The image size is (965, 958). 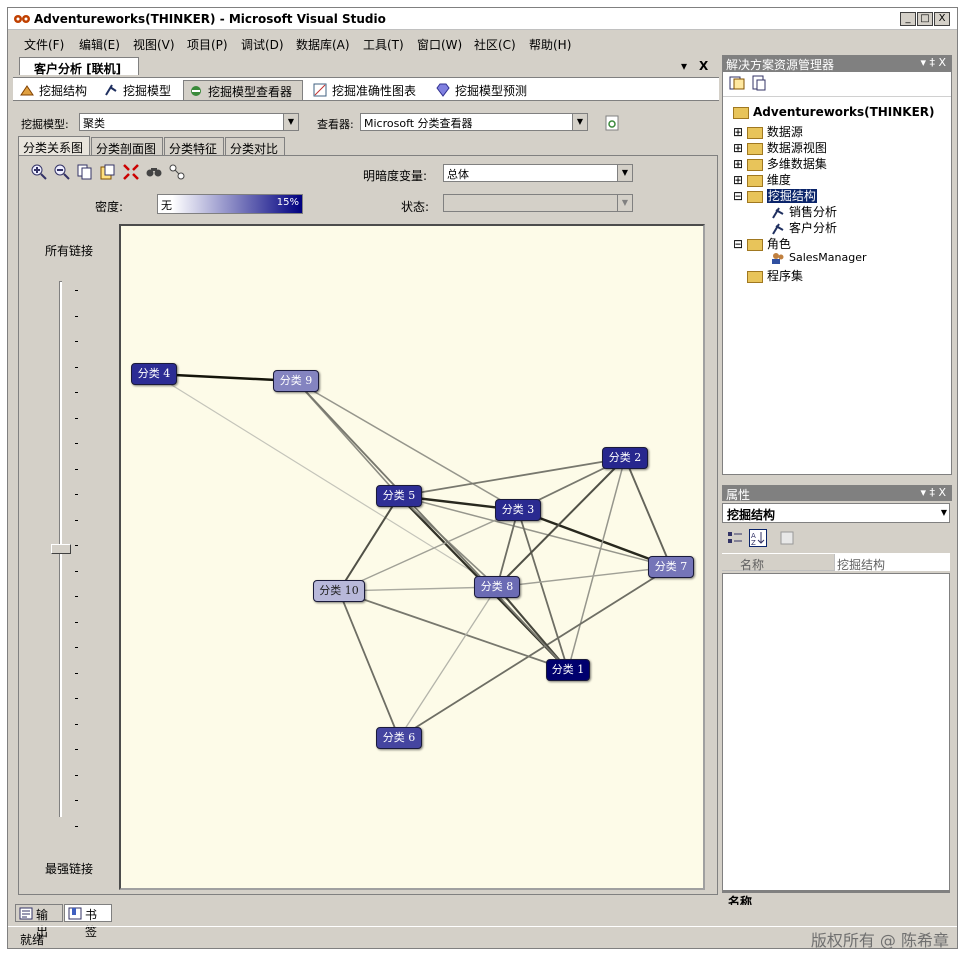 What do you see at coordinates (154, 44) in the screenshot?
I see `menu-view: 视图(V)` at bounding box center [154, 44].